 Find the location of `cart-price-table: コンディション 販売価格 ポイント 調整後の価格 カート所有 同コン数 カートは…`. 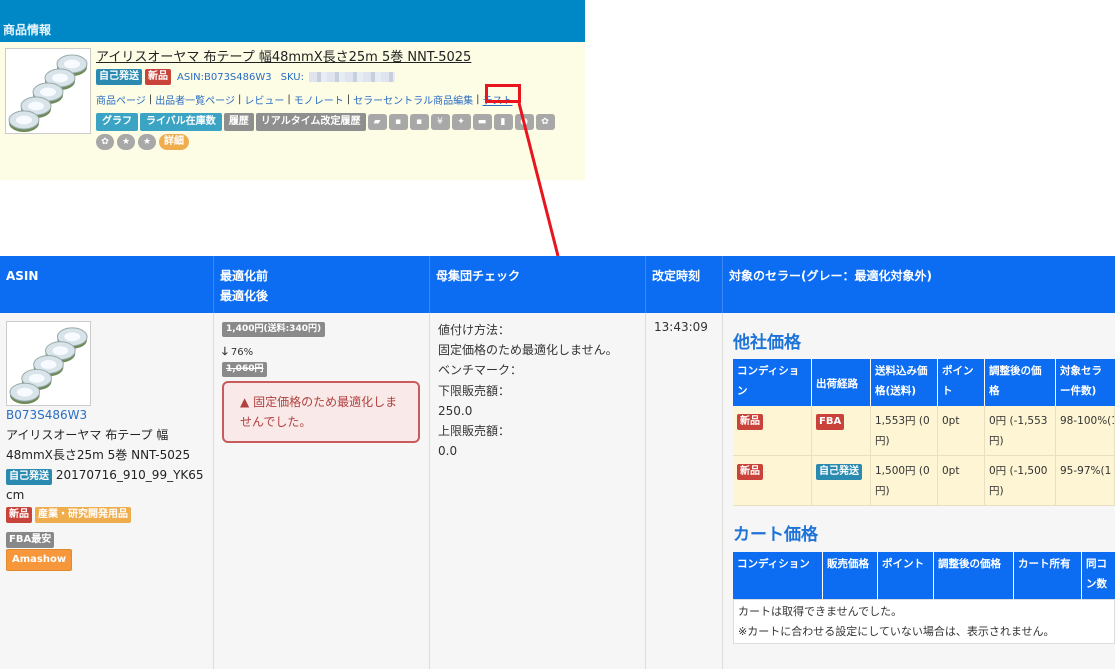

cart-price-table: コンディション 販売価格 ポイント 調整後の価格 カート所有 同コン数 カートは… is located at coordinates (924, 598).